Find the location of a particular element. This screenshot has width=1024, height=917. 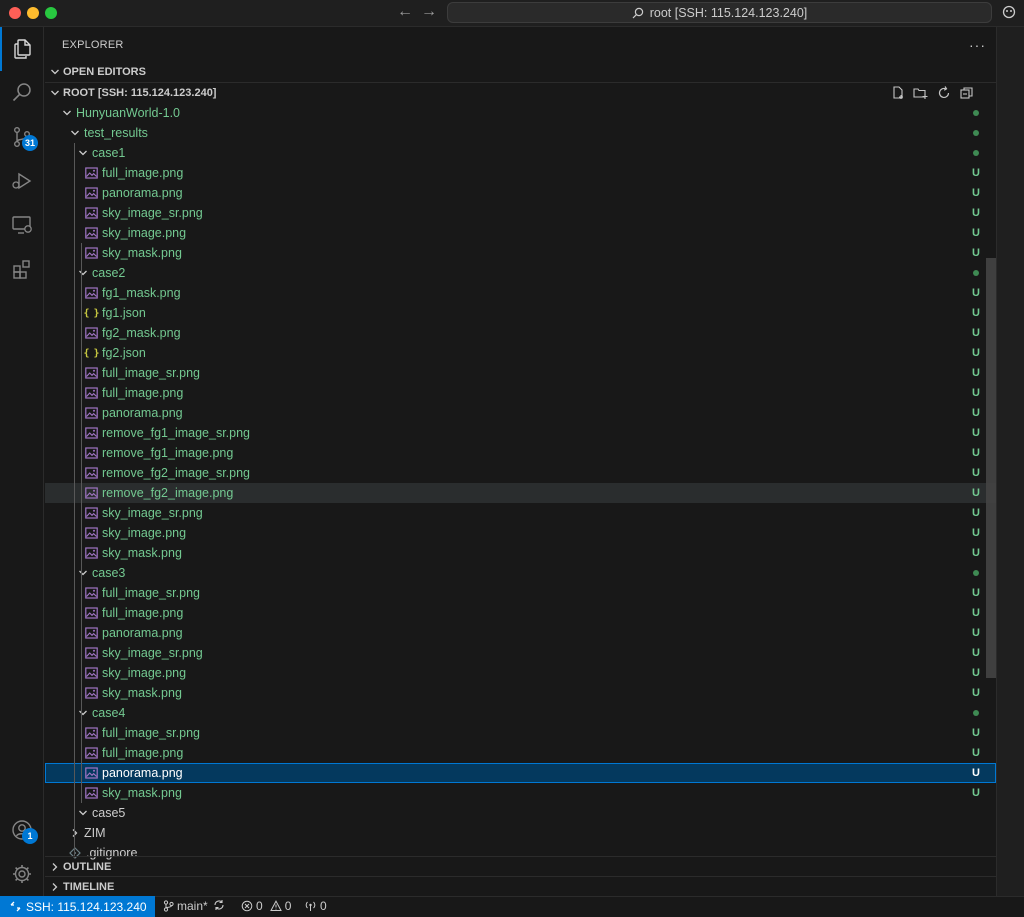

tree-folder-row: case3 is located at coordinates (520, 573).